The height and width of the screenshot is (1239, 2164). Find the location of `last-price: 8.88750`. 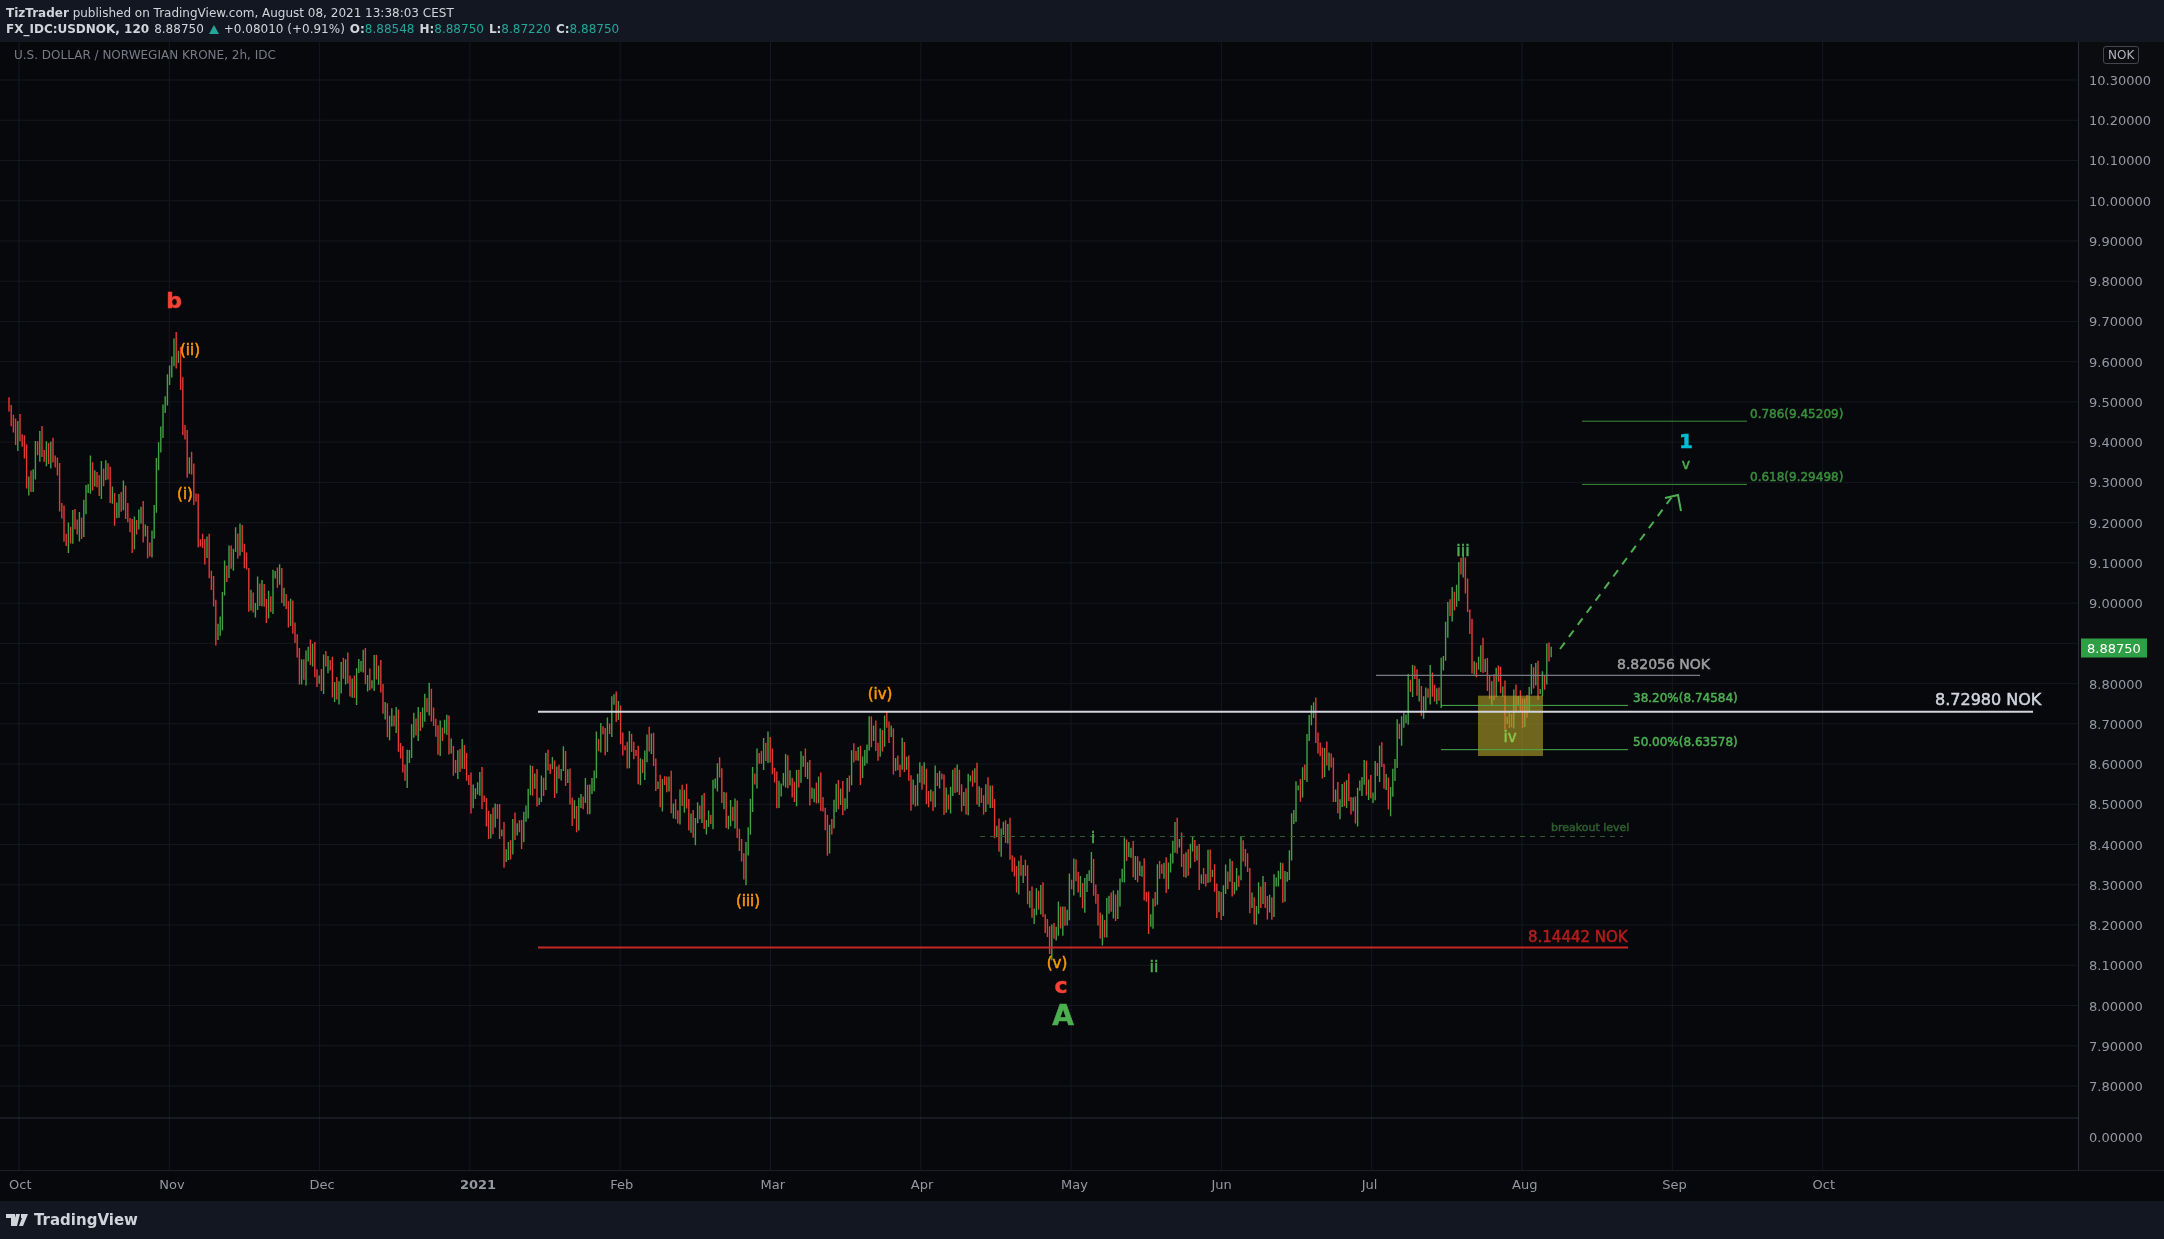

last-price: 8.88750 is located at coordinates (179, 29).